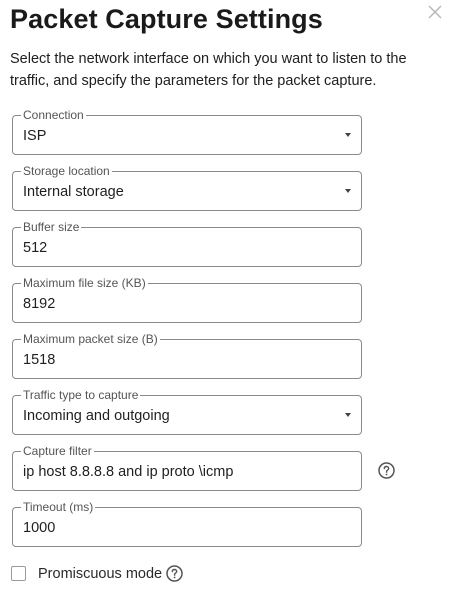 Image resolution: width=452 pixels, height=591 pixels. What do you see at coordinates (96, 416) in the screenshot?
I see `traffic-type-value: Incoming and outgoing` at bounding box center [96, 416].